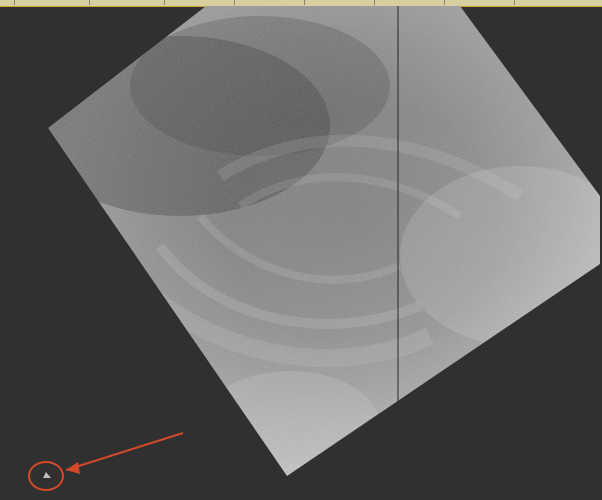  I want to click on toolbar-tab: 1, so click(8, 2).